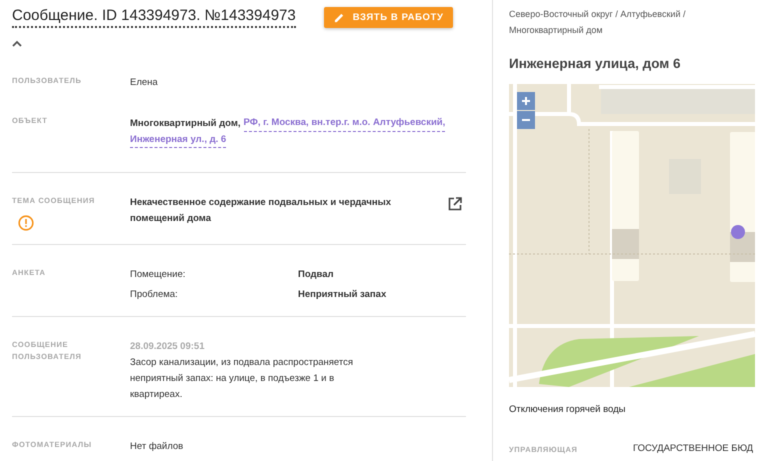 Image resolution: width=757 pixels, height=461 pixels. I want to click on field-value: ГОСУДАРСТВЕННОЕ БЮД, so click(693, 448).